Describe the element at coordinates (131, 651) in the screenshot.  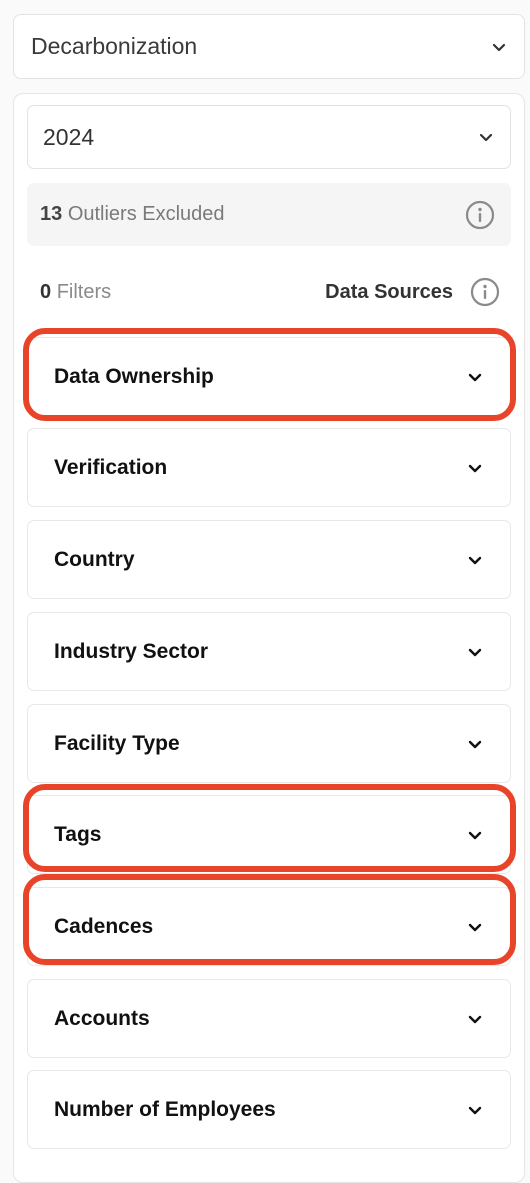
I see `accordion-label: Industry Sector` at that location.